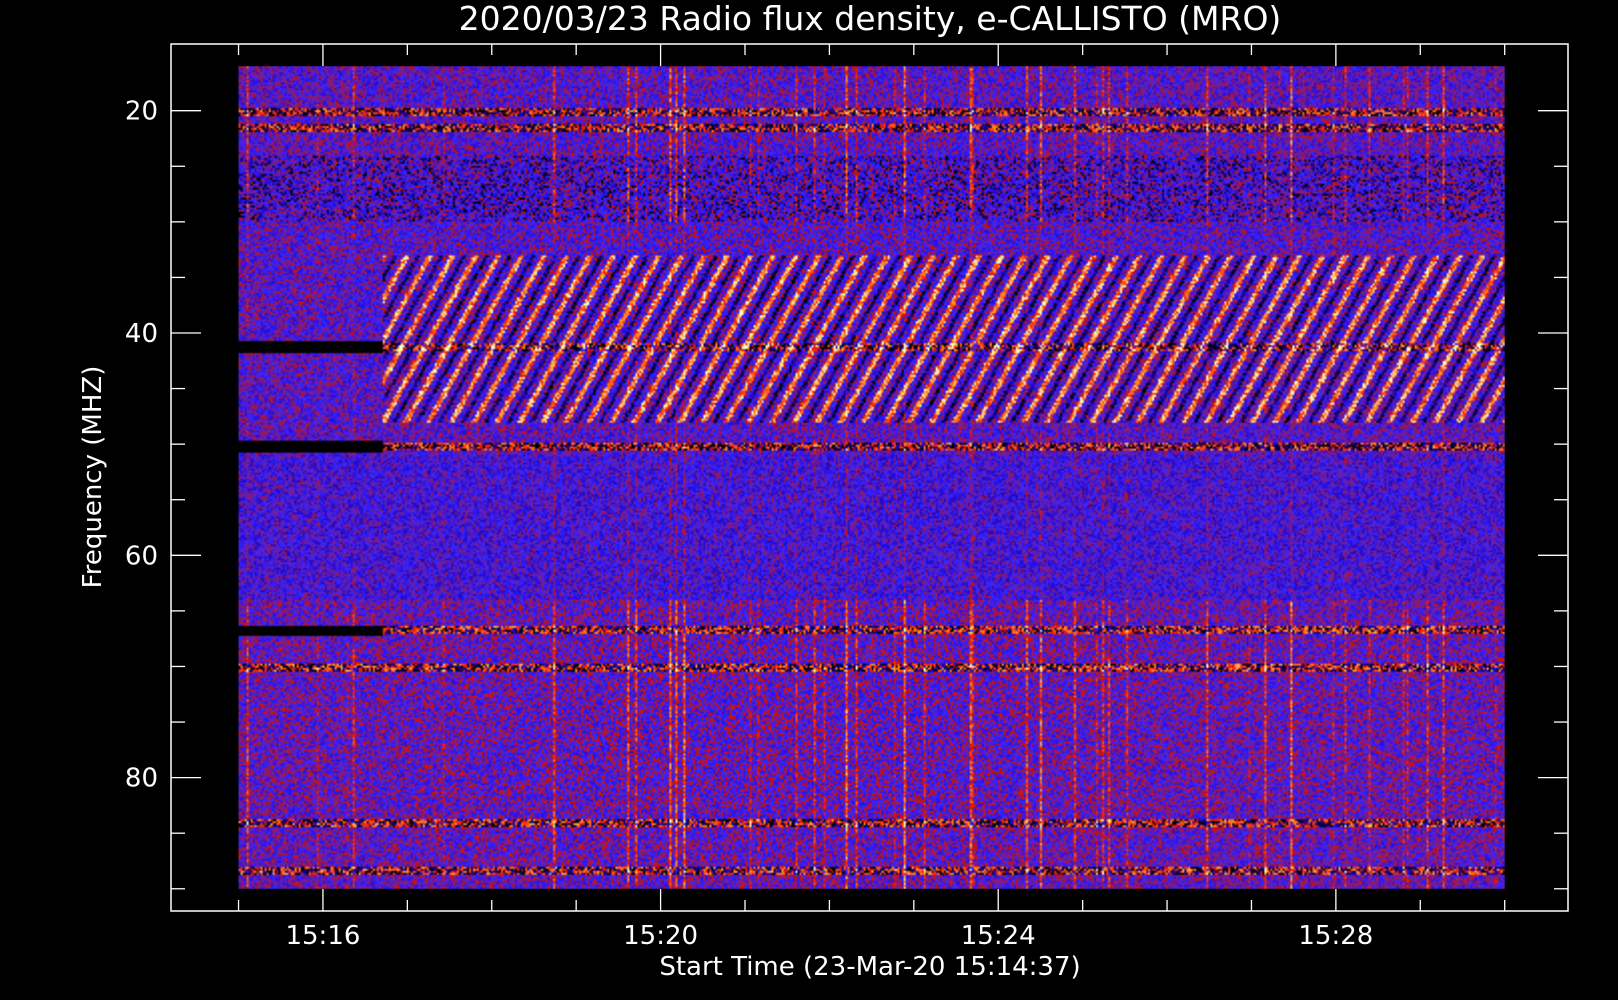  What do you see at coordinates (660, 936) in the screenshot?
I see `x-tick-label: 15:20` at bounding box center [660, 936].